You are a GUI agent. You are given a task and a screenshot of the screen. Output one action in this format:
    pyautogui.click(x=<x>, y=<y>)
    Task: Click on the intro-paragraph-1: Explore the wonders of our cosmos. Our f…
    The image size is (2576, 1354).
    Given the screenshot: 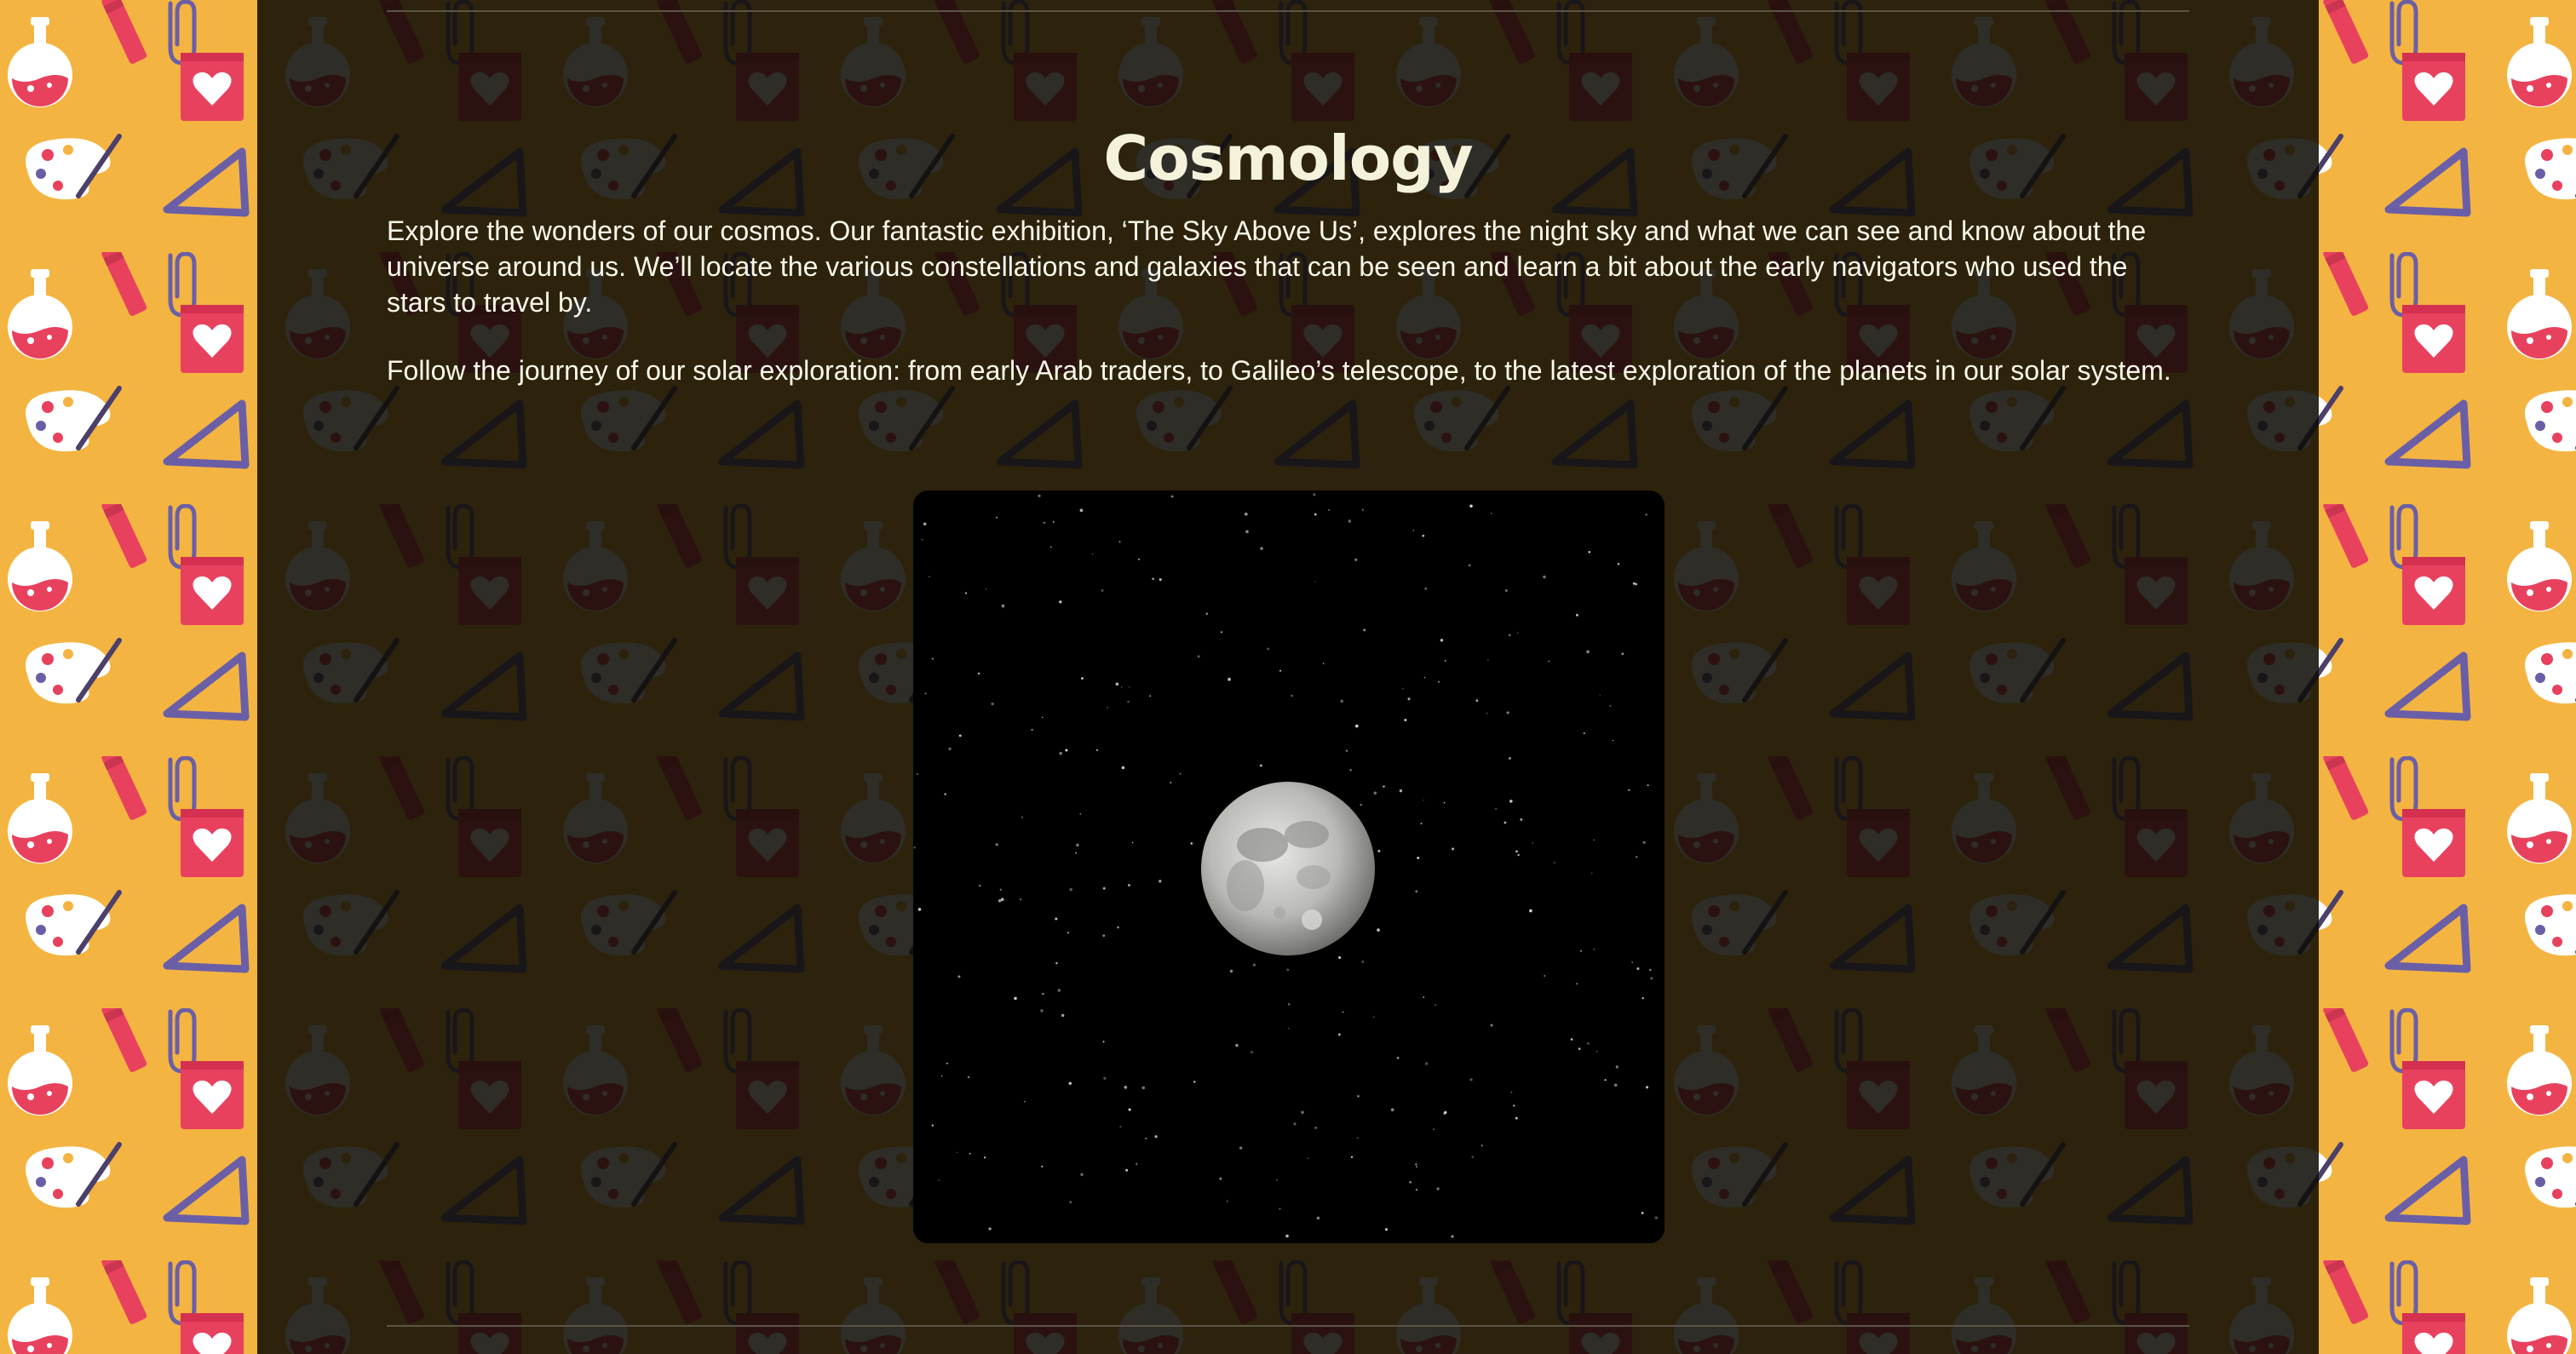 What is the action you would take?
    pyautogui.click(x=1267, y=266)
    